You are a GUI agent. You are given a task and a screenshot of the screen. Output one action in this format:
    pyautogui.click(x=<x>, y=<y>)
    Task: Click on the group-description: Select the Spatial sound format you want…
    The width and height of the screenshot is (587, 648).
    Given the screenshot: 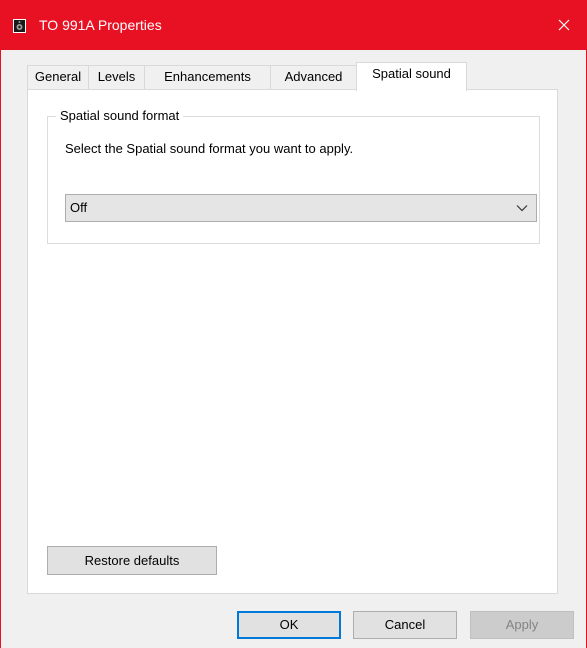 What is the action you would take?
    pyautogui.click(x=209, y=148)
    